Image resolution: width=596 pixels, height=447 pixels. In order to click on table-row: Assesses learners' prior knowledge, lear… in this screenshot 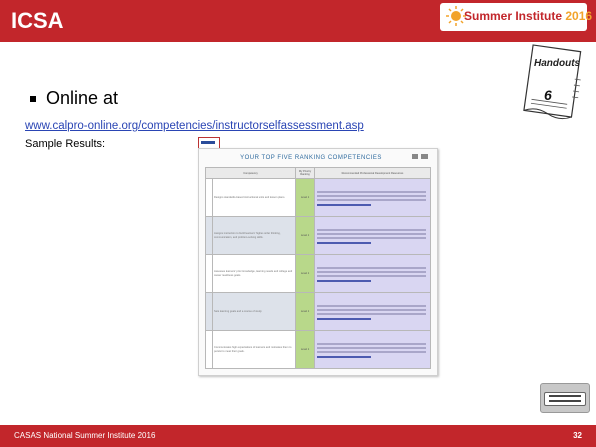, I will do `click(318, 273)`.